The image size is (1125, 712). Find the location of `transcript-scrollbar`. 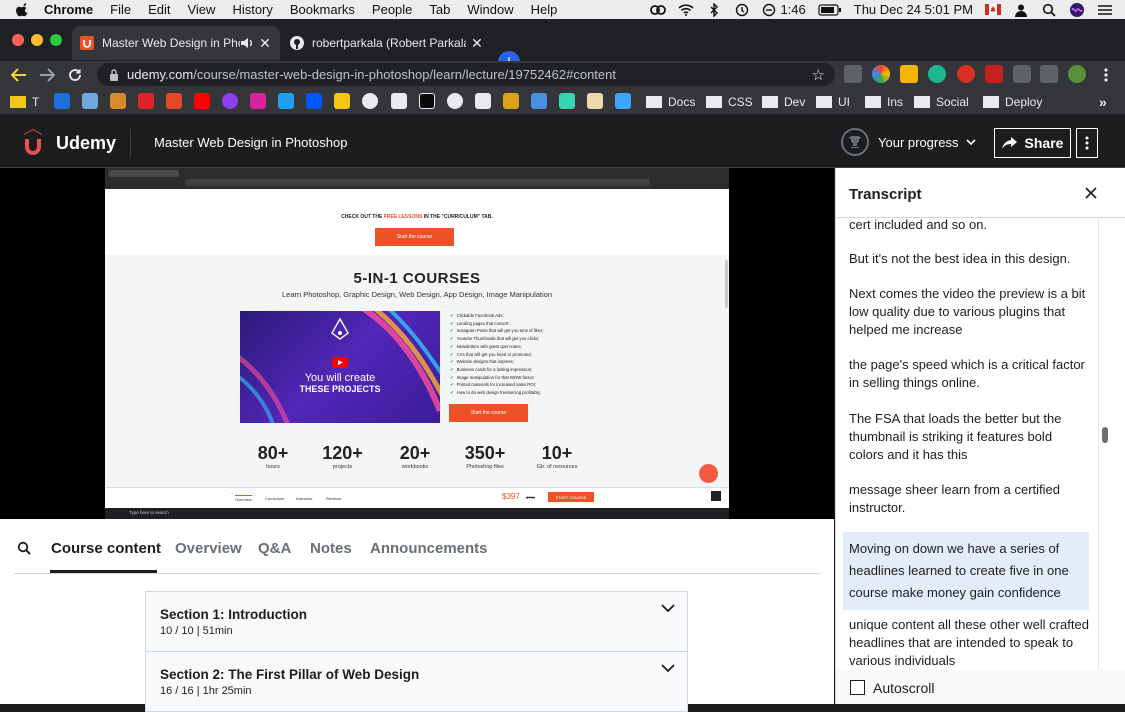

transcript-scrollbar is located at coordinates (1105, 444).